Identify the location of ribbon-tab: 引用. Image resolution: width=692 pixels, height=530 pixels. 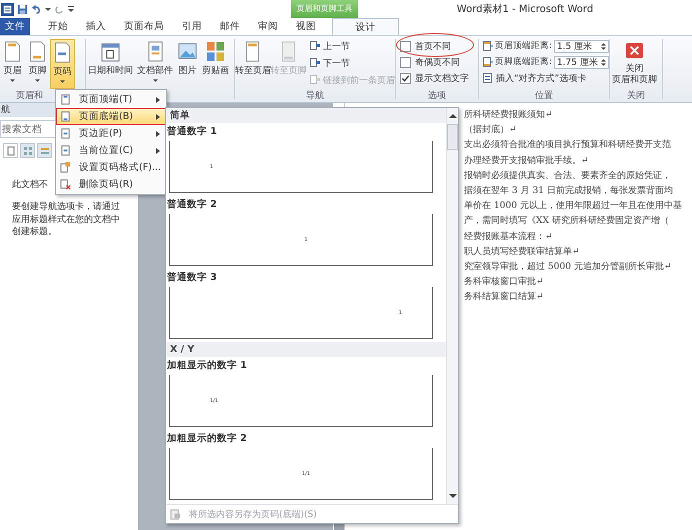
(192, 26).